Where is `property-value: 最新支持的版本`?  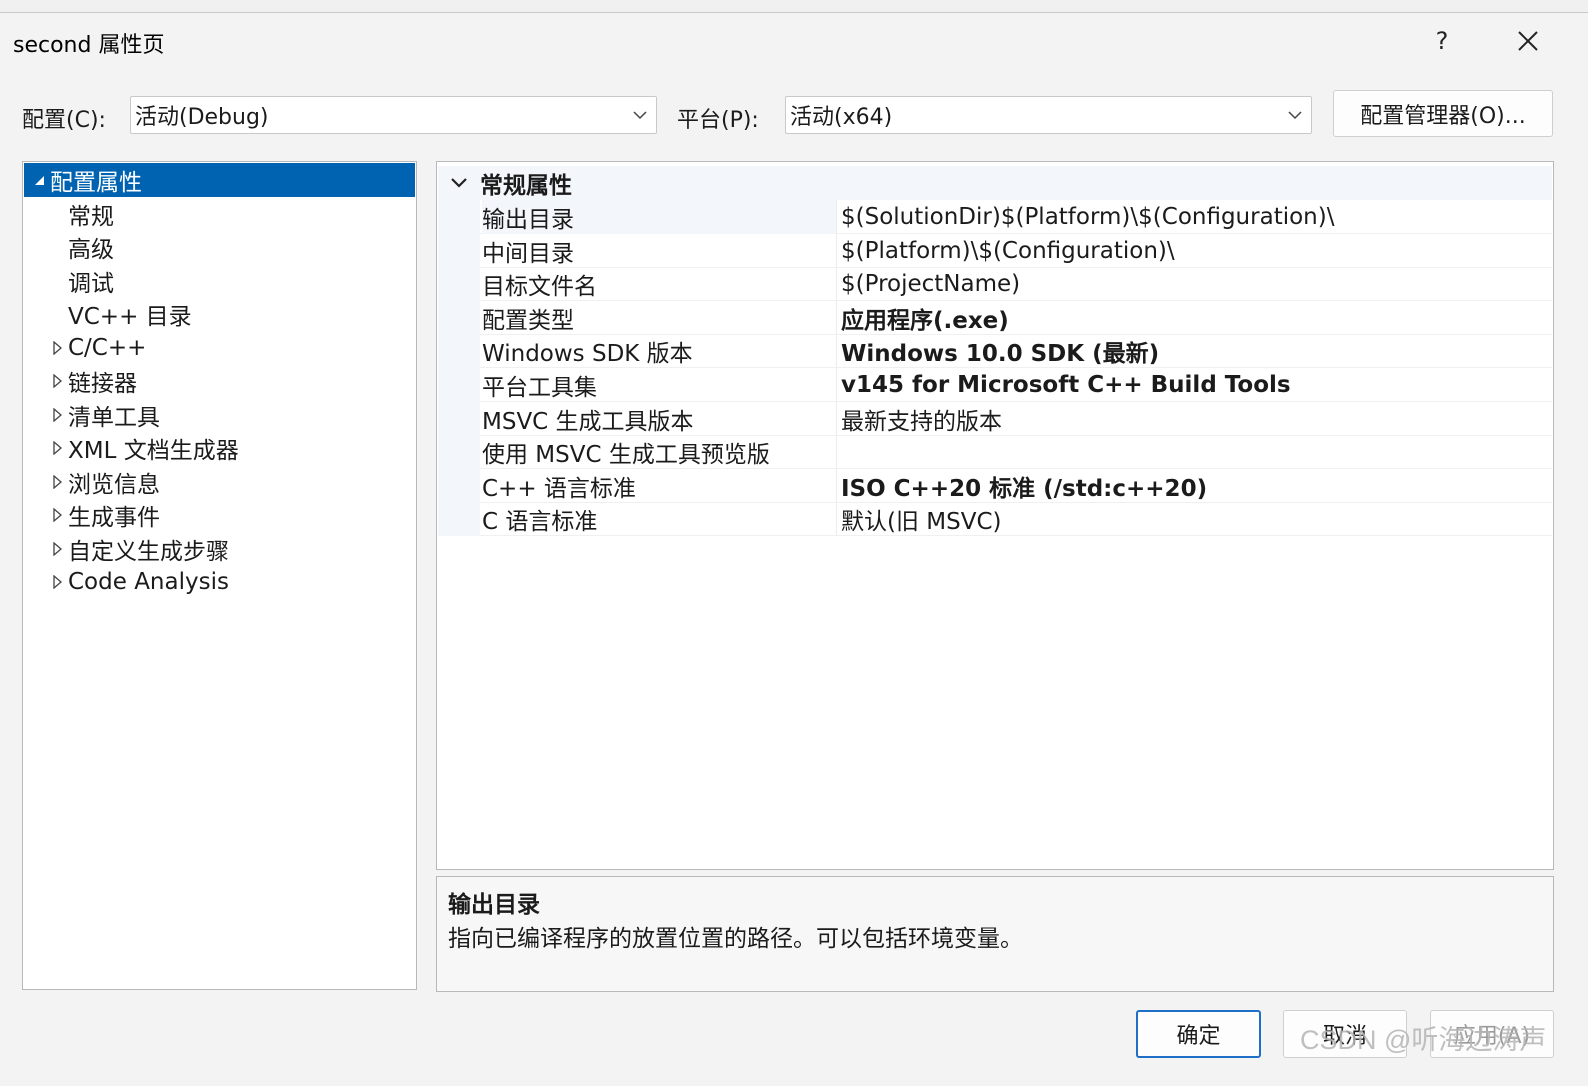 property-value: 最新支持的版本 is located at coordinates (1194, 418).